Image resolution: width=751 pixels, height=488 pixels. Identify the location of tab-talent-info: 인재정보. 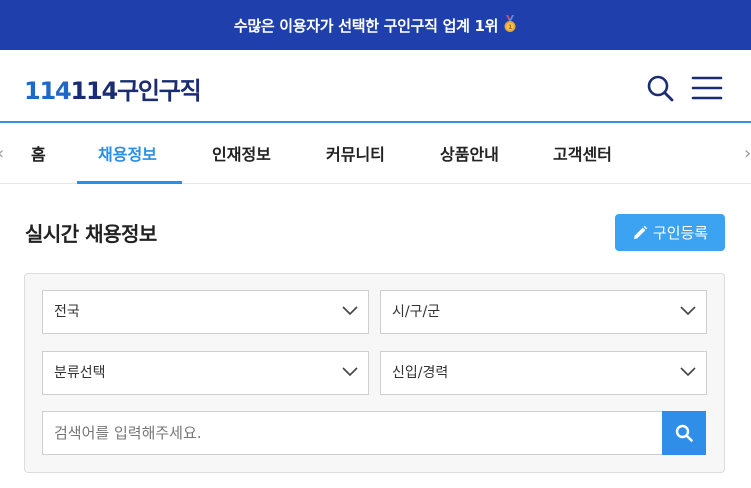
(241, 154).